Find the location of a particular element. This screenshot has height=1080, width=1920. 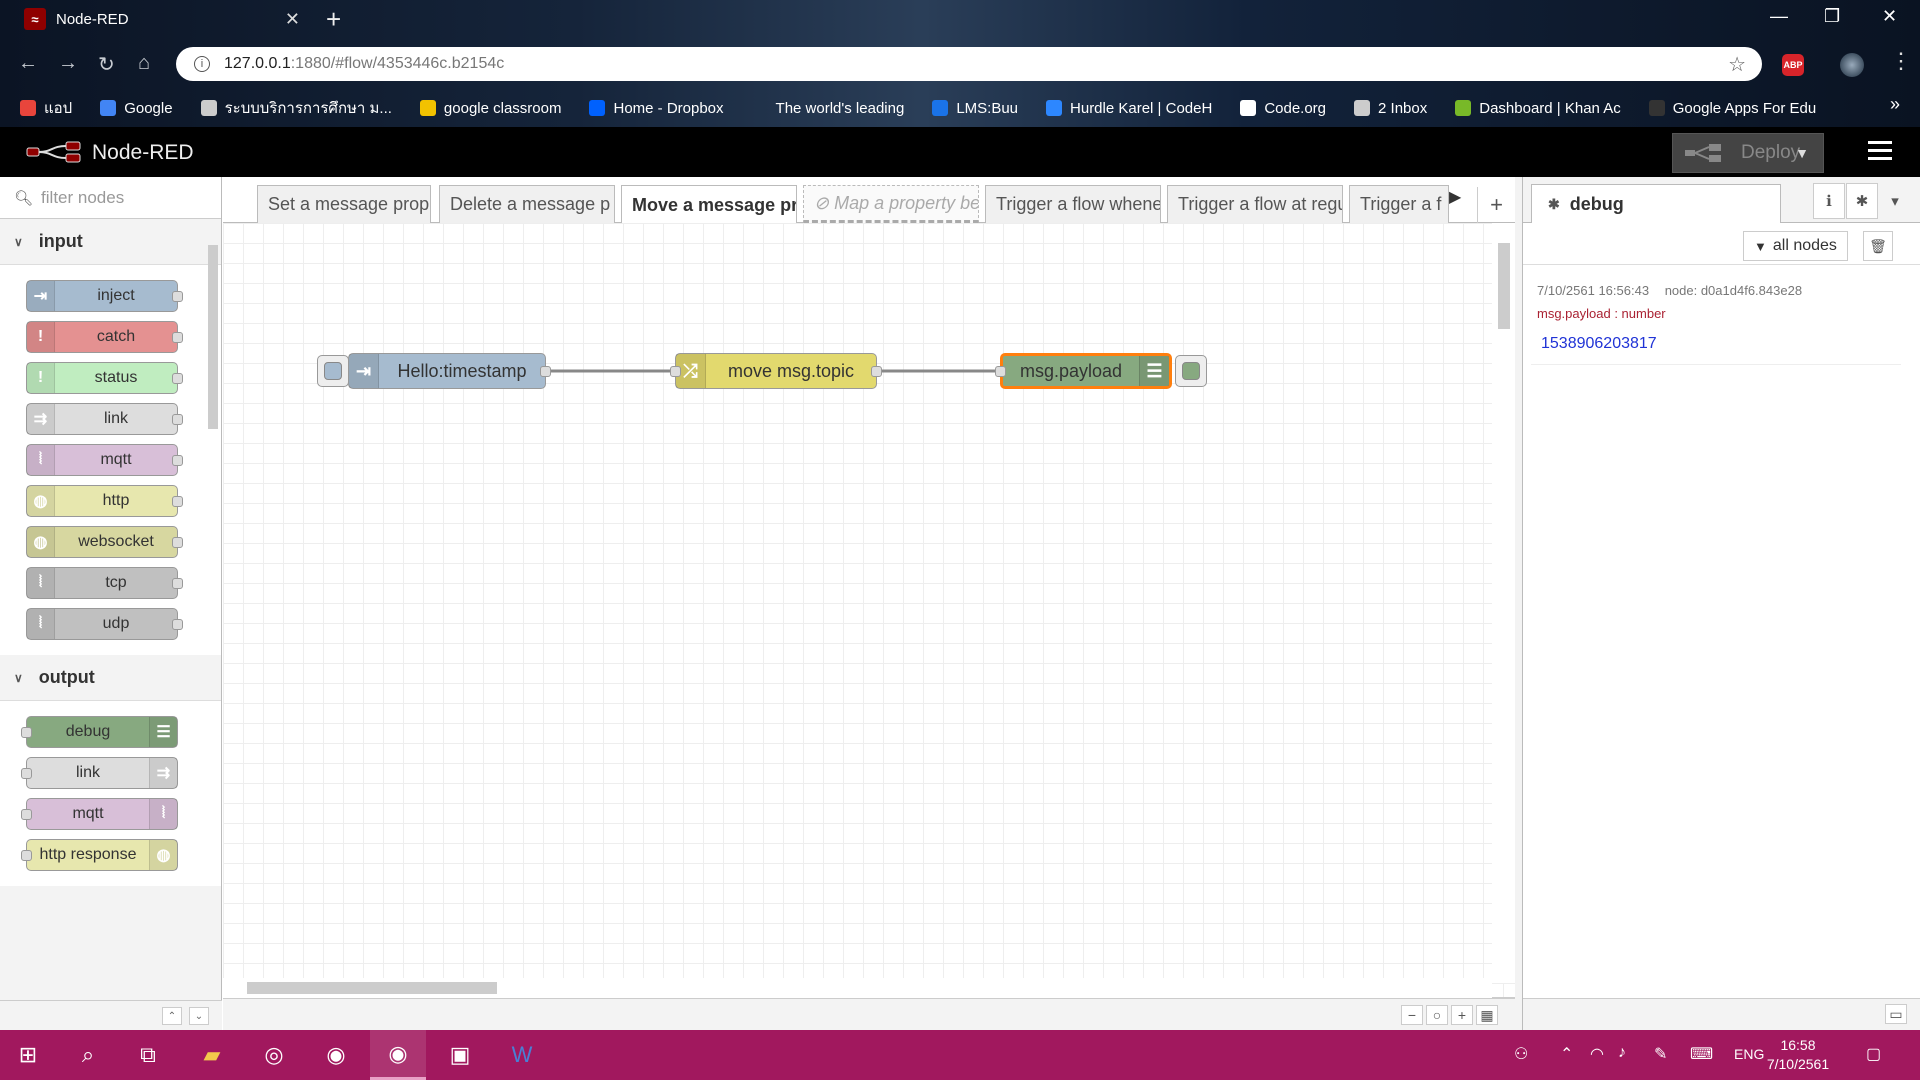

palette-node: ⦚ mqtt is located at coordinates (104, 460).